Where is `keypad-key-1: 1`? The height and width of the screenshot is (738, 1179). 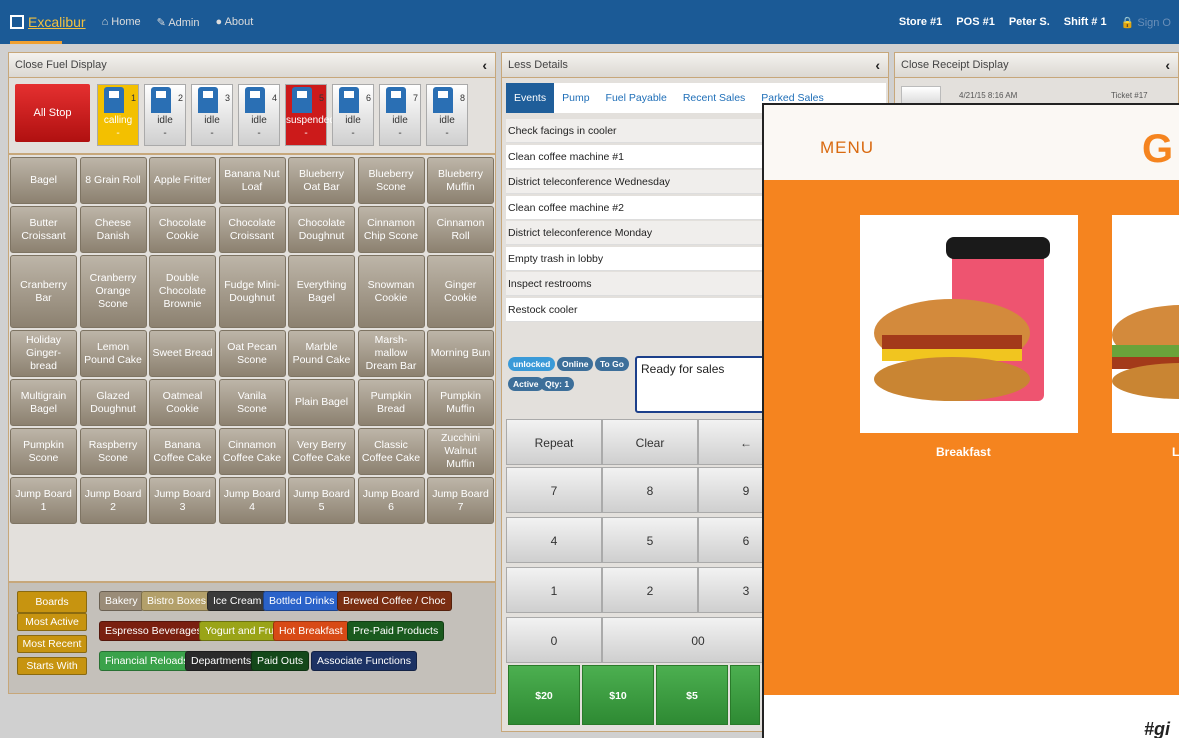
keypad-key-1: 1 is located at coordinates (554, 590).